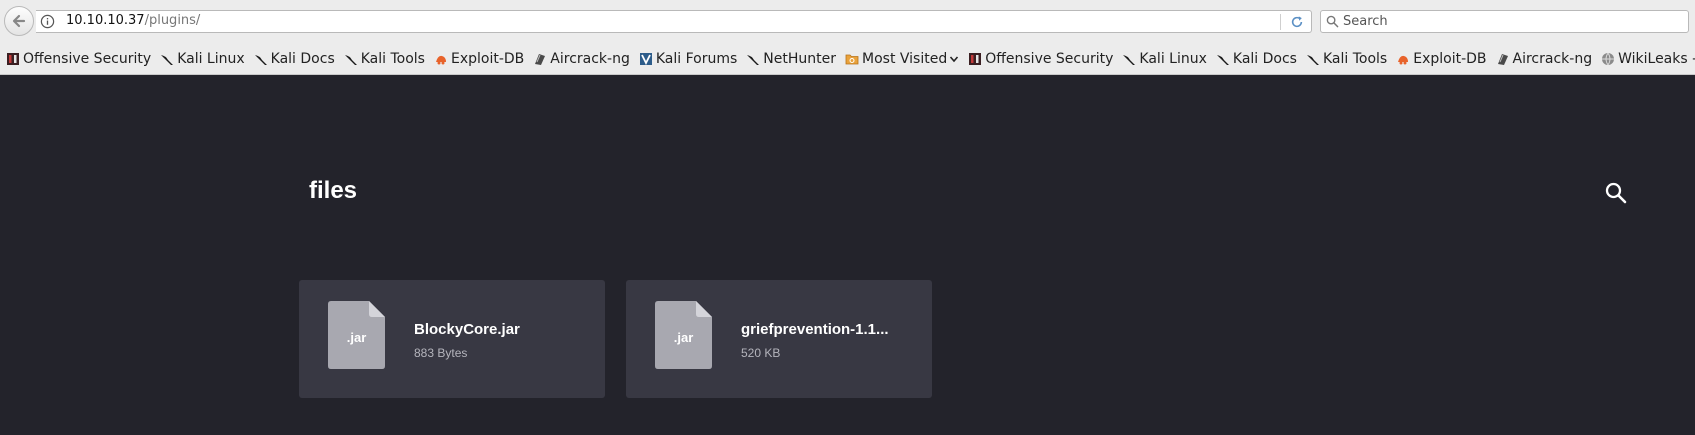 The height and width of the screenshot is (435, 1695). What do you see at coordinates (852, 59) in the screenshot?
I see `folder-icon` at bounding box center [852, 59].